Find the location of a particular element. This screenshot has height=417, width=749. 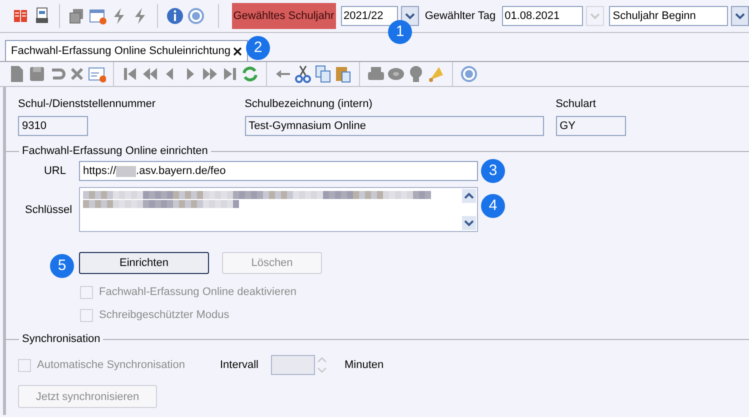

squares-icon is located at coordinates (77, 16).